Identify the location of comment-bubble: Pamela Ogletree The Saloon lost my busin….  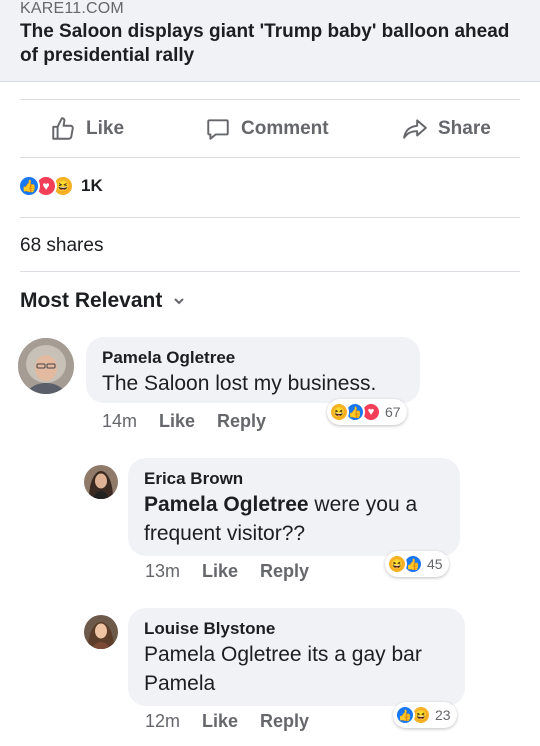
(253, 370).